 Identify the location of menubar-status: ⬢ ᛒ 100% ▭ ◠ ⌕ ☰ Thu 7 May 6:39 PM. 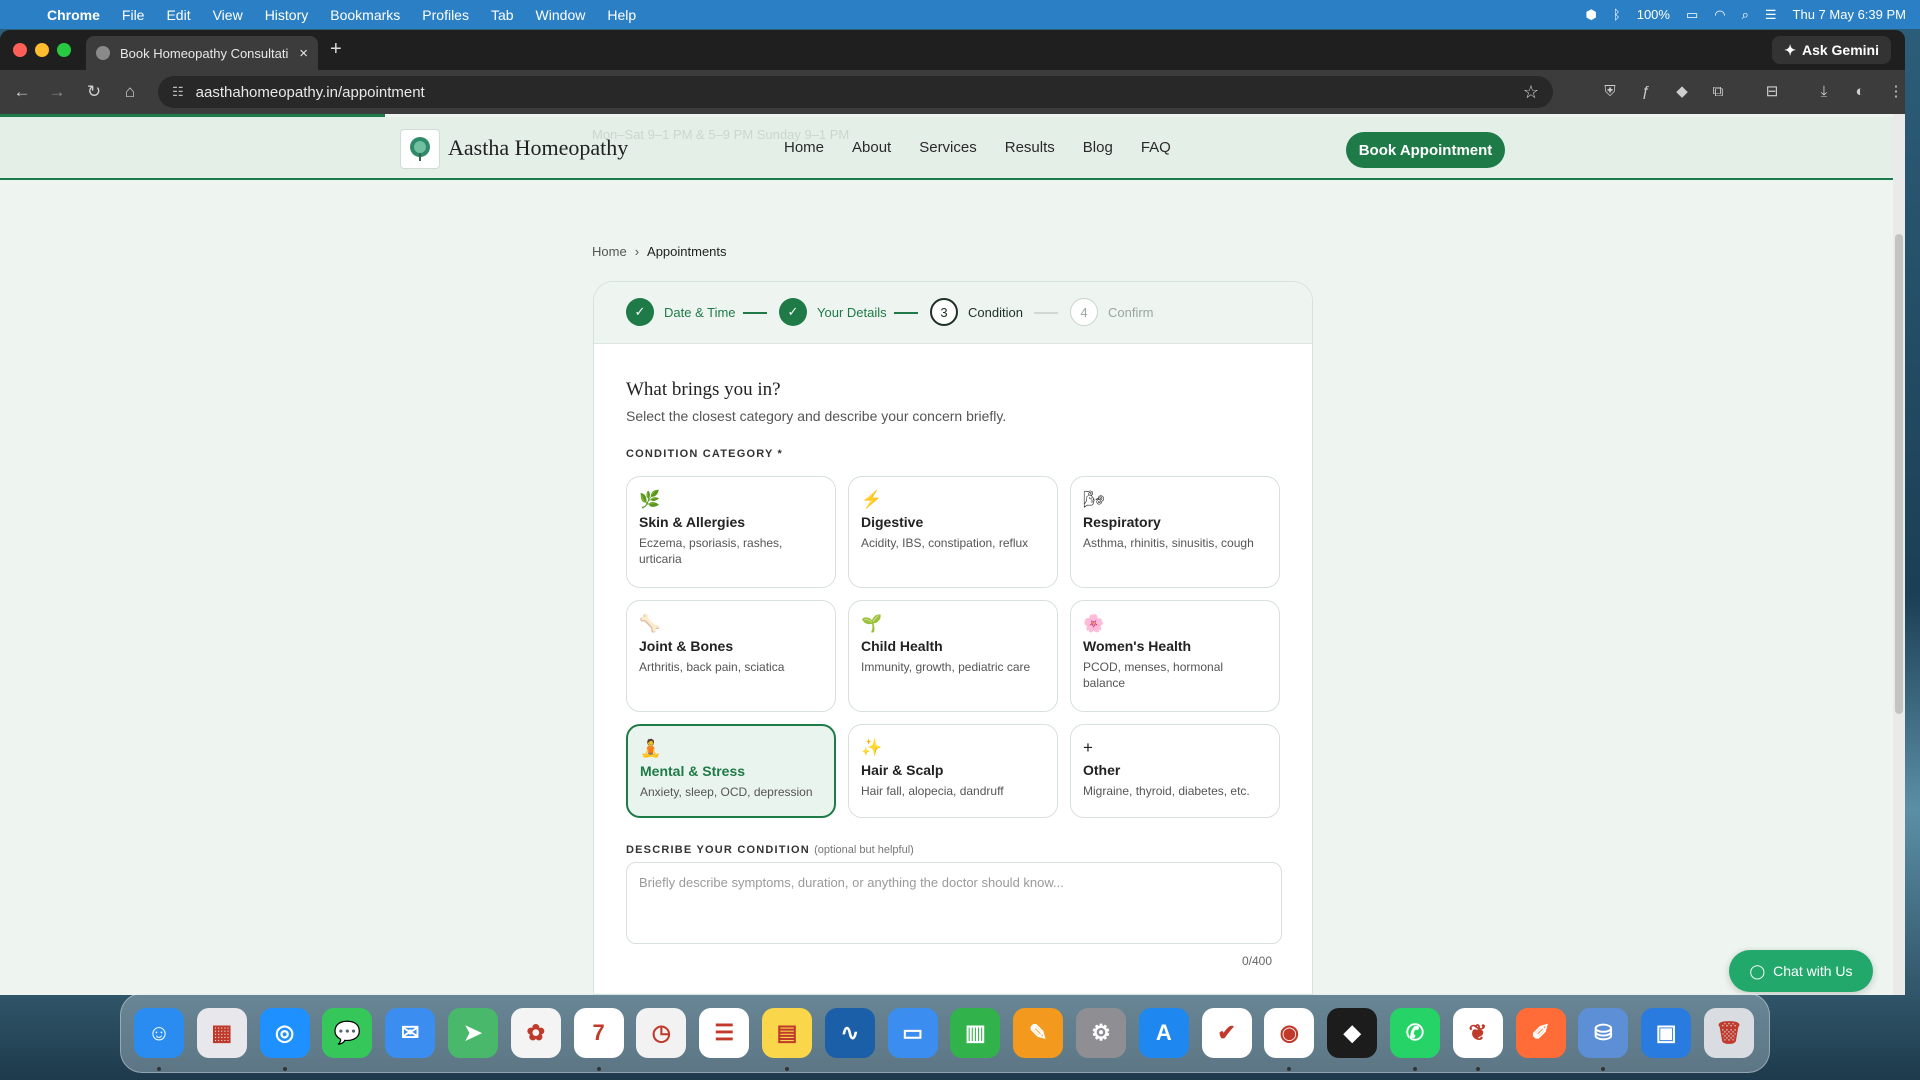
(1746, 14).